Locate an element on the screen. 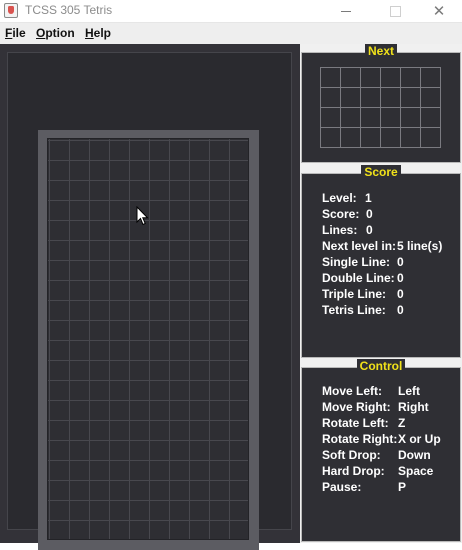 The width and height of the screenshot is (462, 550). mouse-pointer-icon is located at coordinates (142, 216).